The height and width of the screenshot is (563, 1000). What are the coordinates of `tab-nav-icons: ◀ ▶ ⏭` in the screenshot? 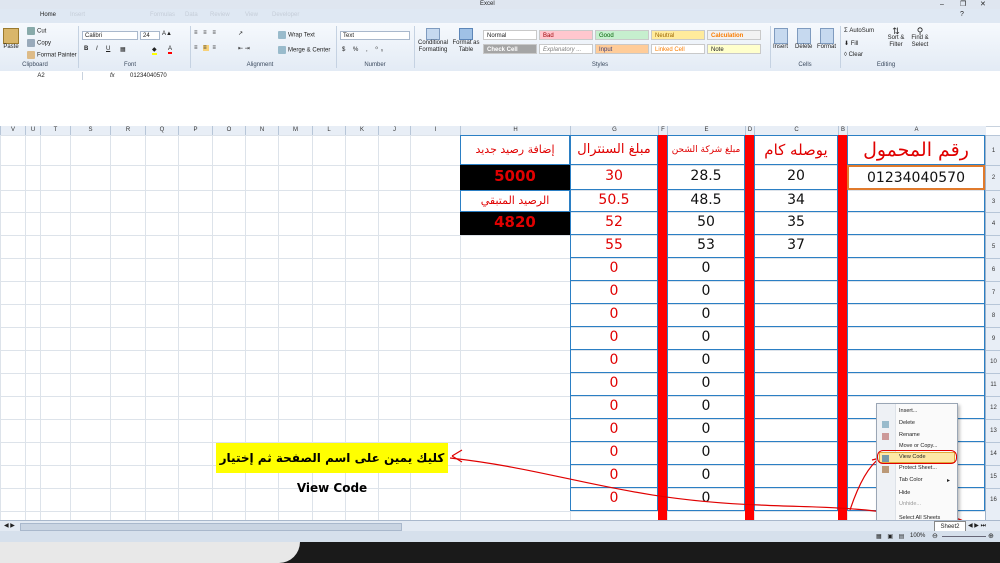 It's located at (977, 526).